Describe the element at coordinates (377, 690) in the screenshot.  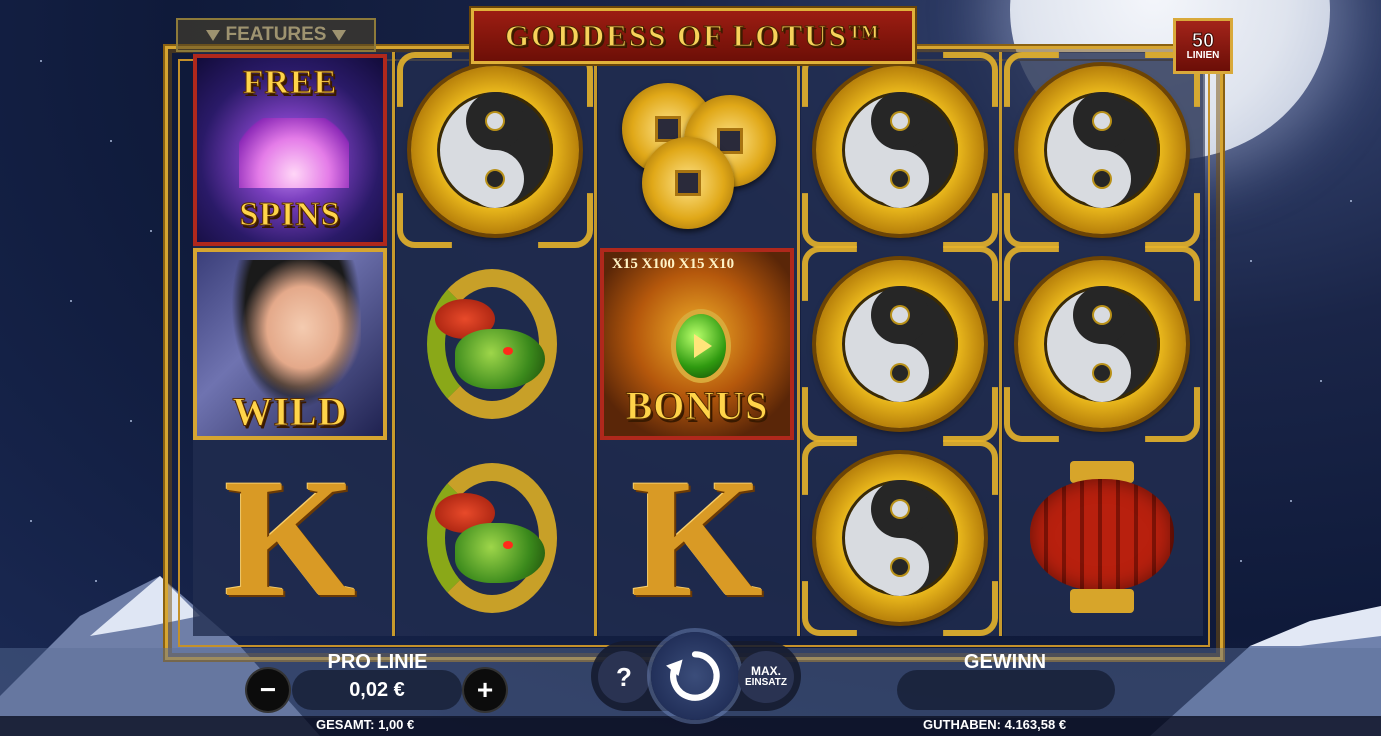
I see `bet-per-line-display: 0,02 €` at that location.